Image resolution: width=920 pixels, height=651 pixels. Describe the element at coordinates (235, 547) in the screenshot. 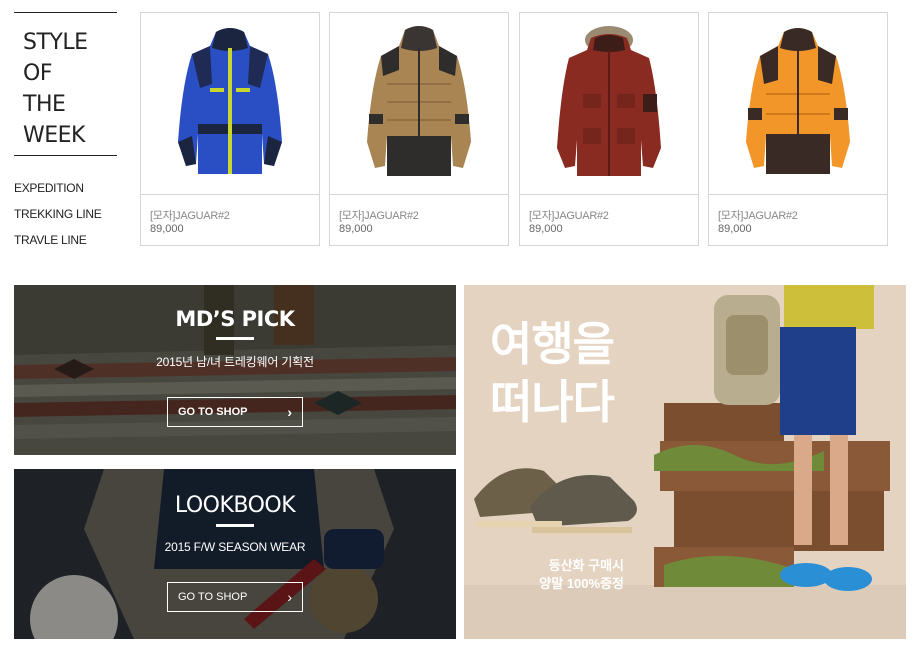

I see `banner-subtitle: 2015 F/W SEASON WEAR` at that location.